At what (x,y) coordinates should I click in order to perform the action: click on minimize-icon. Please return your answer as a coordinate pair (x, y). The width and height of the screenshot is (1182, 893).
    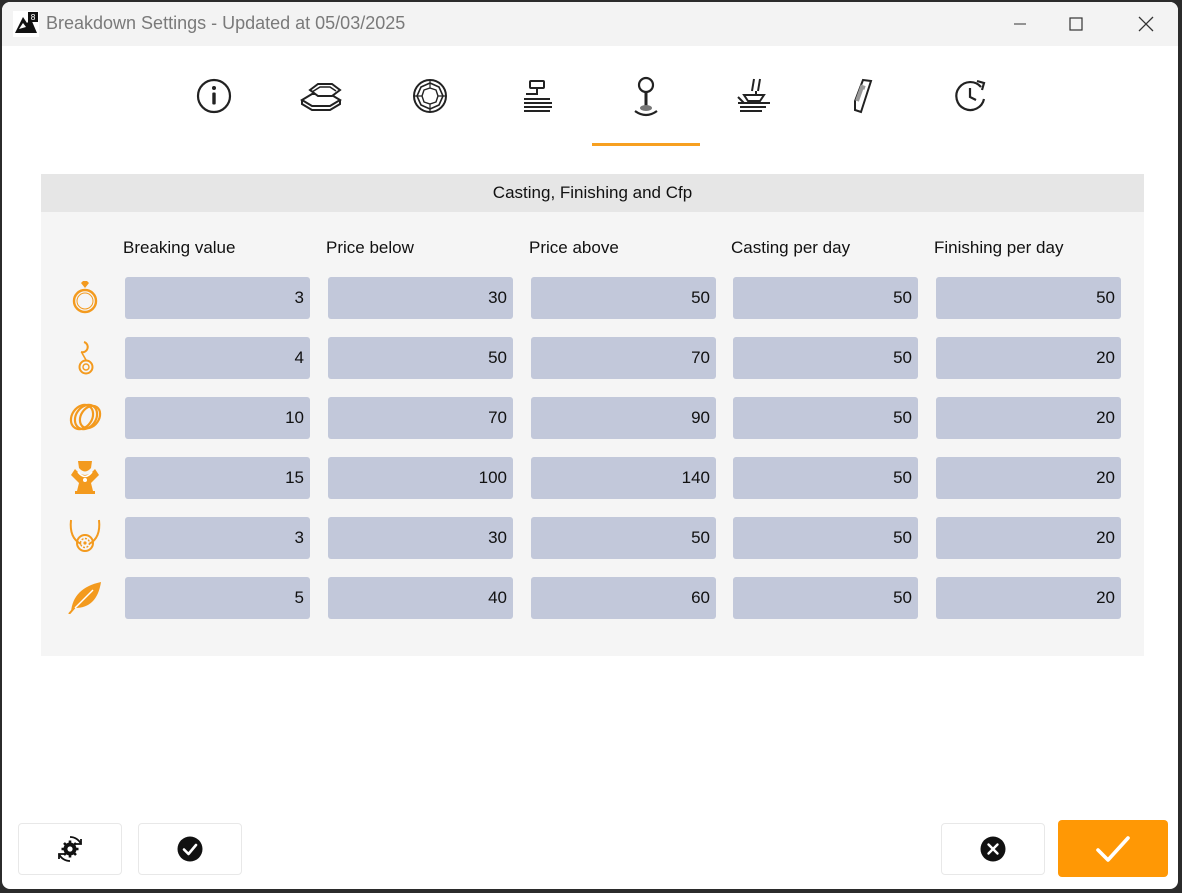
    Looking at the image, I should click on (1020, 24).